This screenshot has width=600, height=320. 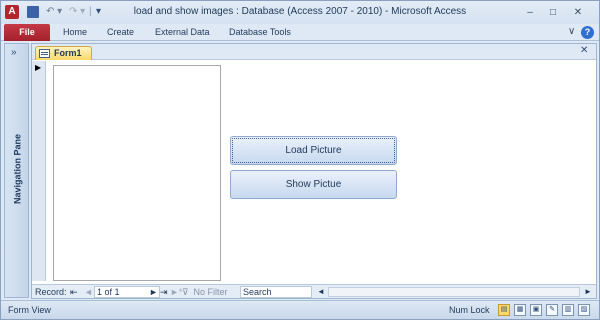 I want to click on datasheet-view-icon: ▦, so click(x=520, y=310).